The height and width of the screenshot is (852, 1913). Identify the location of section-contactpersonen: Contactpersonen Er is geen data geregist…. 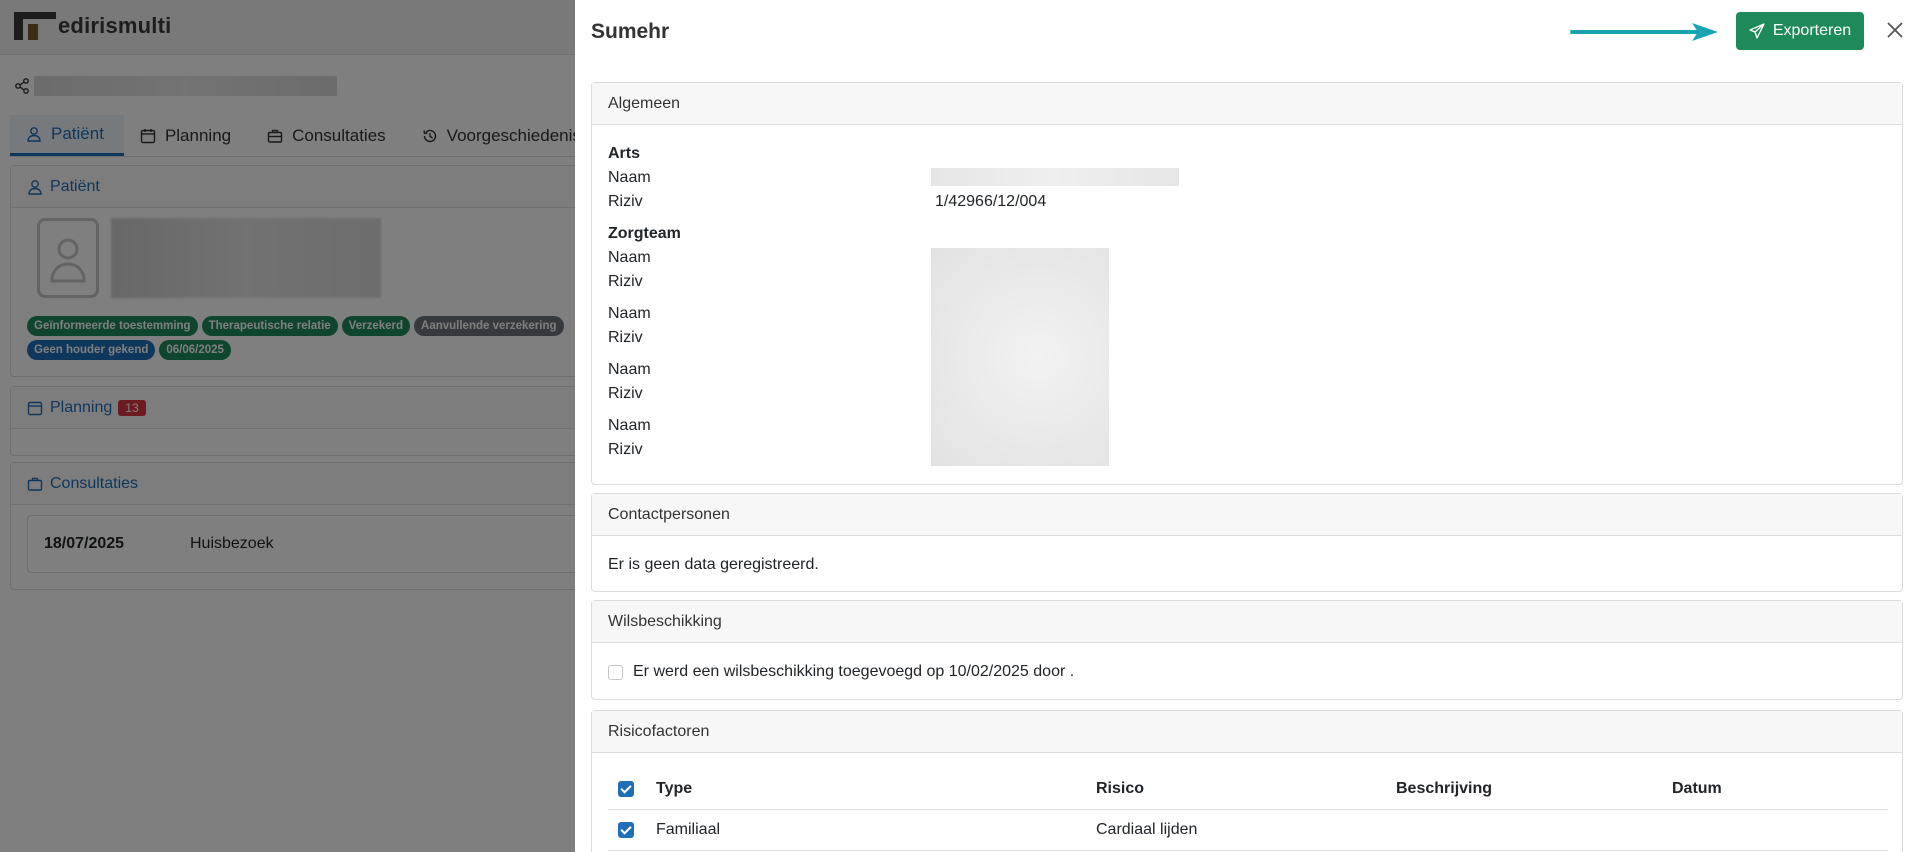
(1247, 542).